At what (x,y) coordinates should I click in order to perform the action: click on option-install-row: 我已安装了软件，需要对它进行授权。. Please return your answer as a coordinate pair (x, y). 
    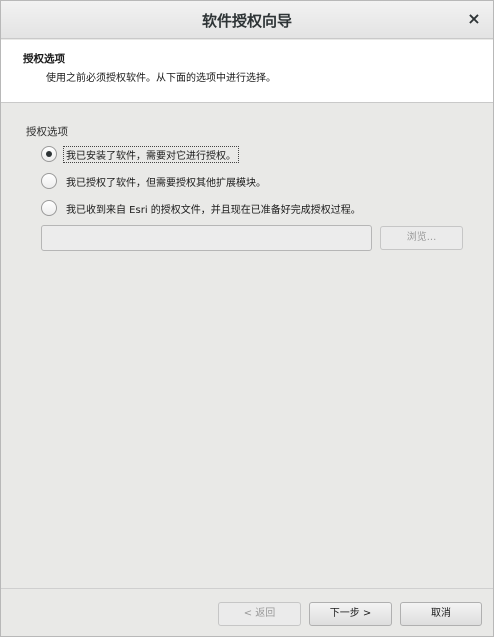
    Looking at the image, I should click on (151, 155).